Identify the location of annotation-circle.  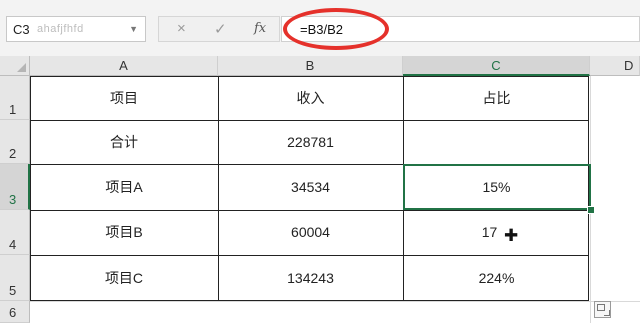
(336, 29).